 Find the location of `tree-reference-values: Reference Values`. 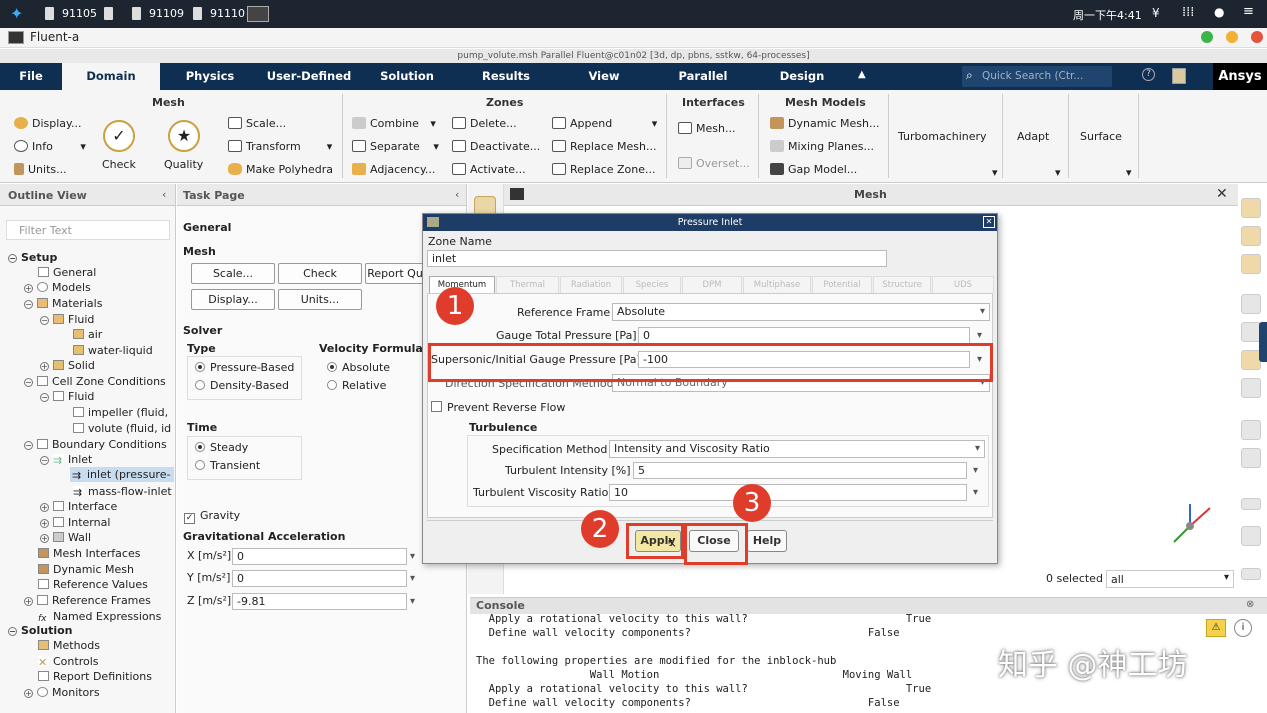

tree-reference-values: Reference Values is located at coordinates (93, 584).